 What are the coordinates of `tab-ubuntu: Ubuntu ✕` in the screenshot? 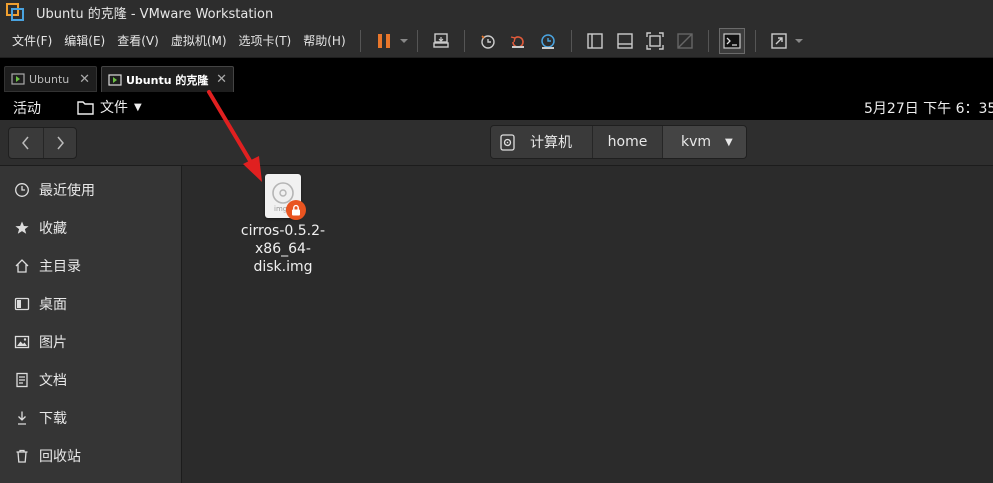 It's located at (50, 79).